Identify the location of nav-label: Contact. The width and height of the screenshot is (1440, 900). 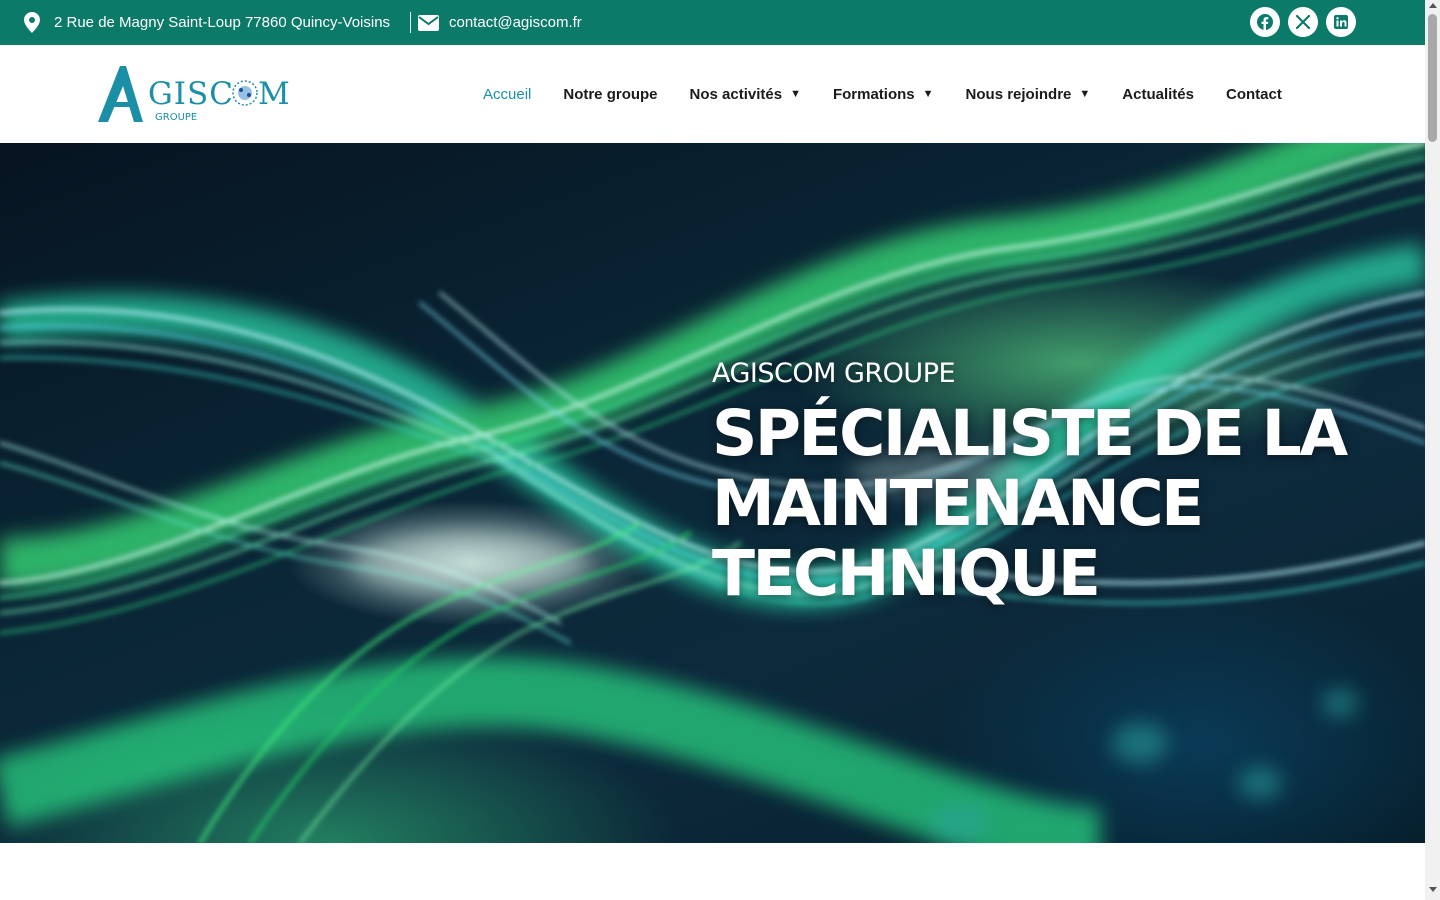
(1254, 94).